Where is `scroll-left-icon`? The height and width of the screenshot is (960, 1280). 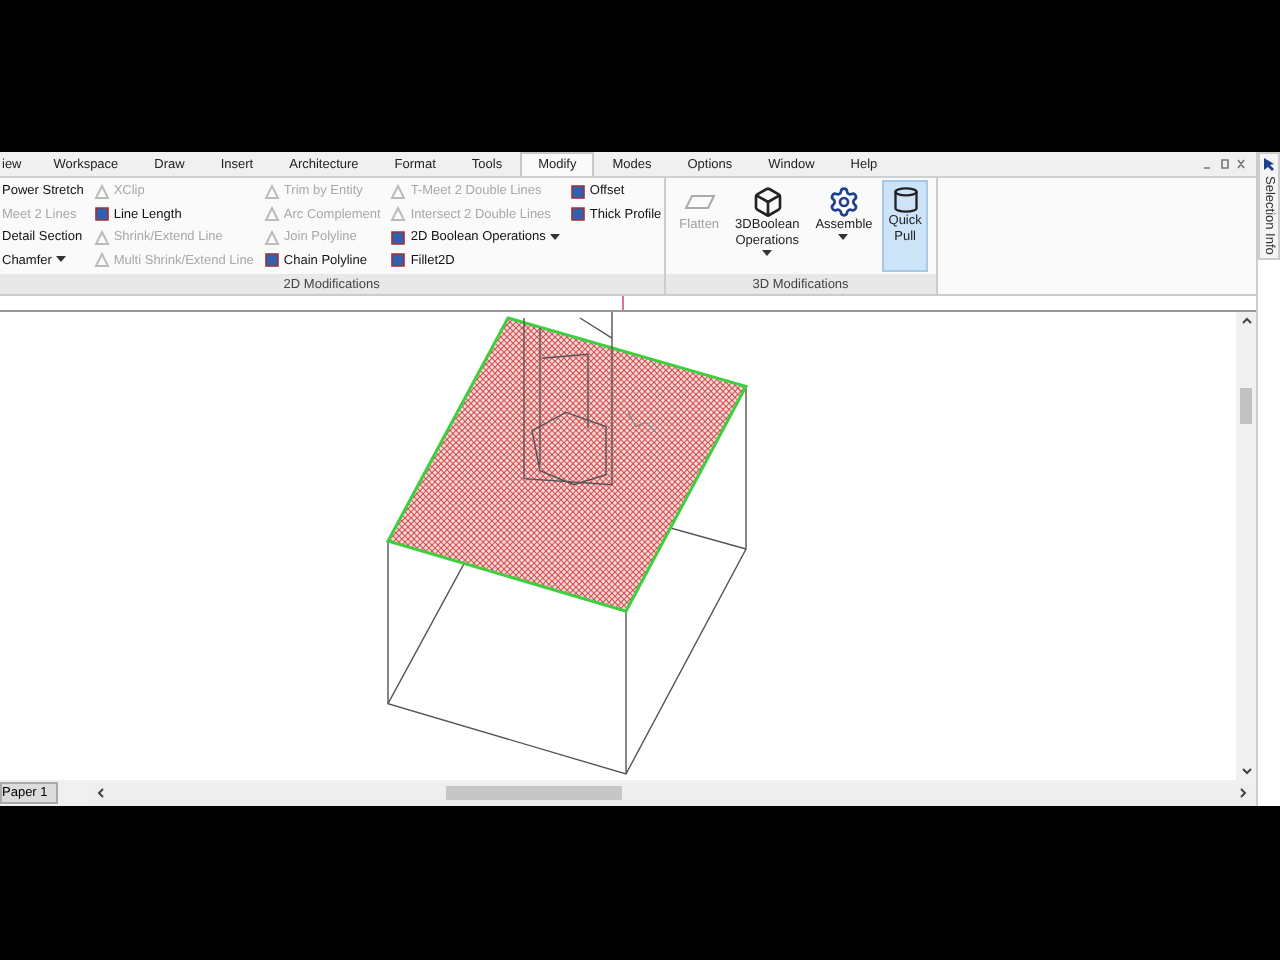 scroll-left-icon is located at coordinates (100, 793).